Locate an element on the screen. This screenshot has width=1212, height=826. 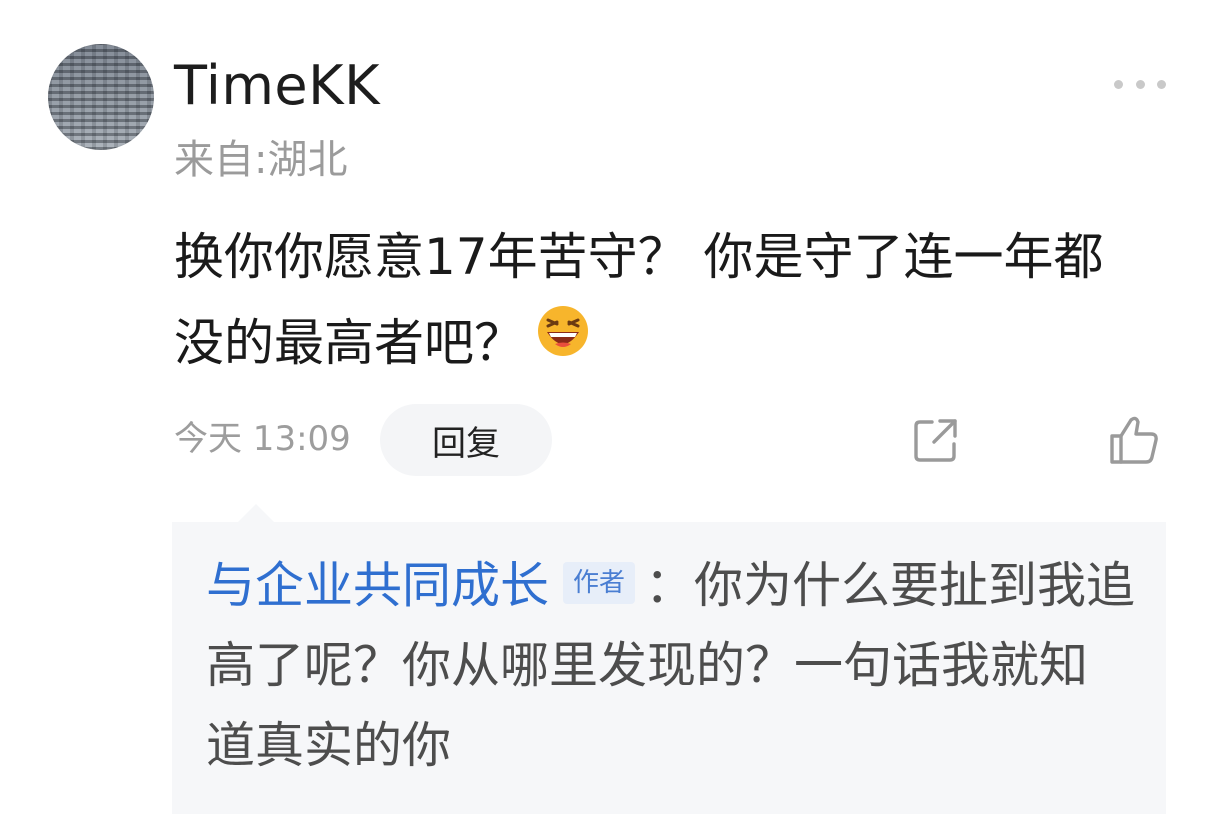
comment-timestamp: 今天 13:09 is located at coordinates (262, 439).